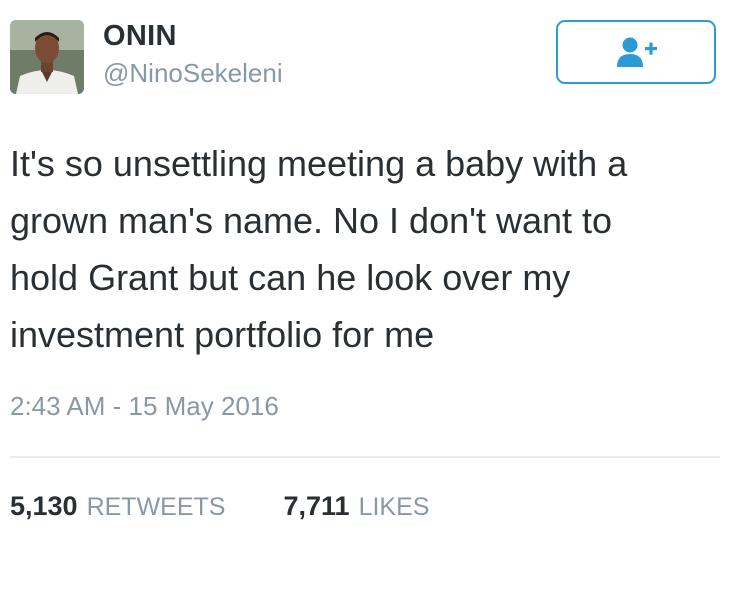 Image resolution: width=736 pixels, height=606 pixels. I want to click on follow-button, so click(636, 52).